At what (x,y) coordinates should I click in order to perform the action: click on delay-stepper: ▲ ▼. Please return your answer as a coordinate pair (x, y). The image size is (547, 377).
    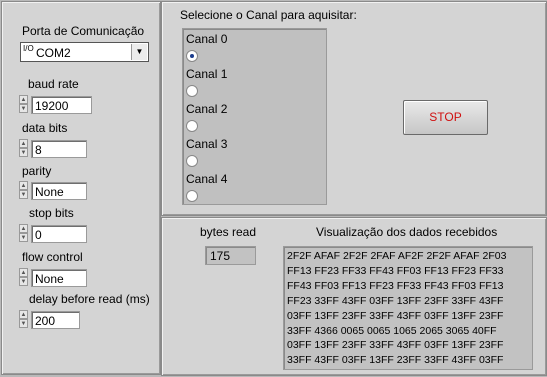
    Looking at the image, I should click on (23, 319).